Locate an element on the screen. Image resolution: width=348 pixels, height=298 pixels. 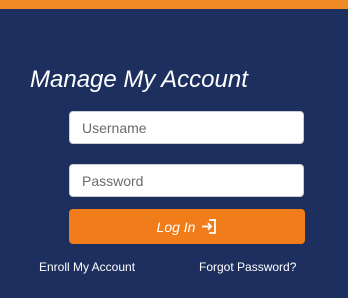
username-input is located at coordinates (186, 127).